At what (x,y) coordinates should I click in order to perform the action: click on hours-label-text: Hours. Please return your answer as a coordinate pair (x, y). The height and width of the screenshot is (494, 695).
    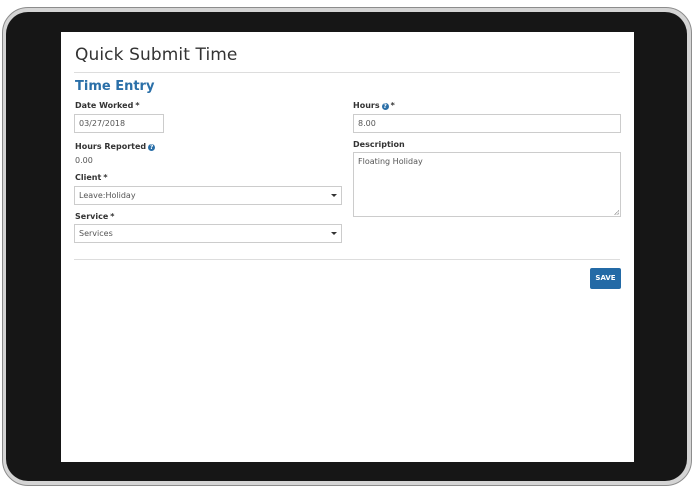
    Looking at the image, I should click on (366, 105).